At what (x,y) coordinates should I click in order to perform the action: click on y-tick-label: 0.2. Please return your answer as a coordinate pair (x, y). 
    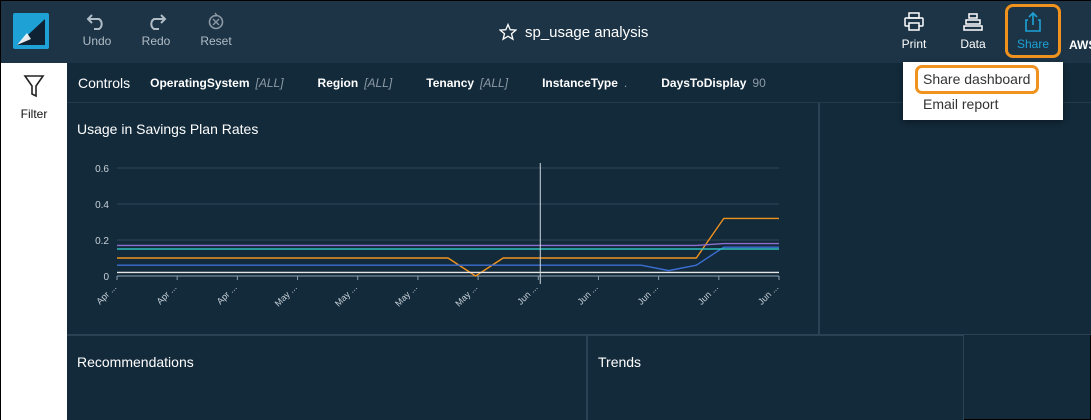
    Looking at the image, I should click on (102, 241).